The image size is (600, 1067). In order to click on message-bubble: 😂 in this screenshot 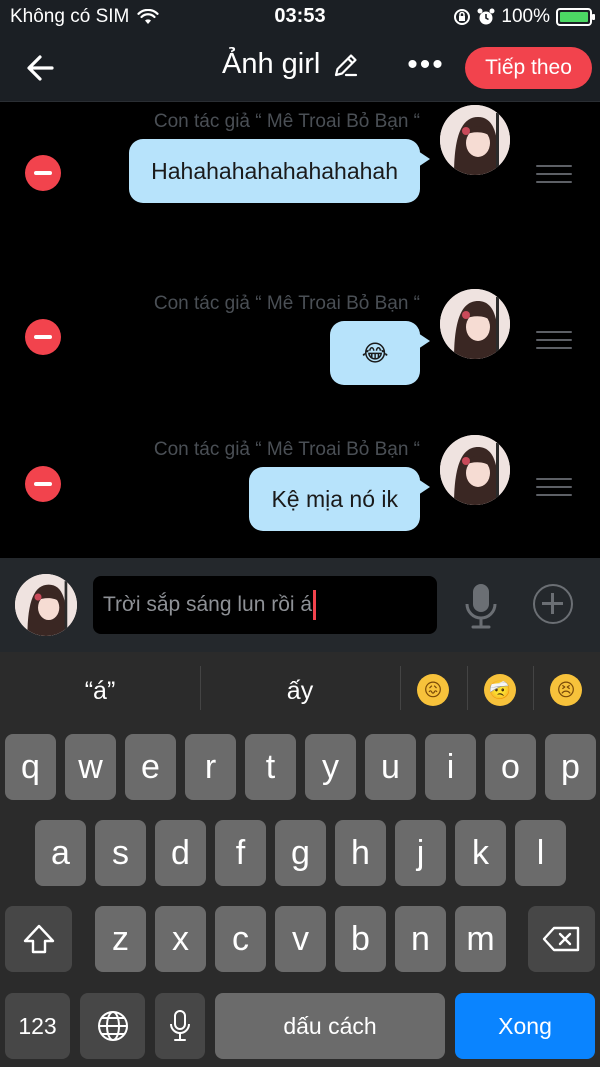, I will do `click(380, 353)`.